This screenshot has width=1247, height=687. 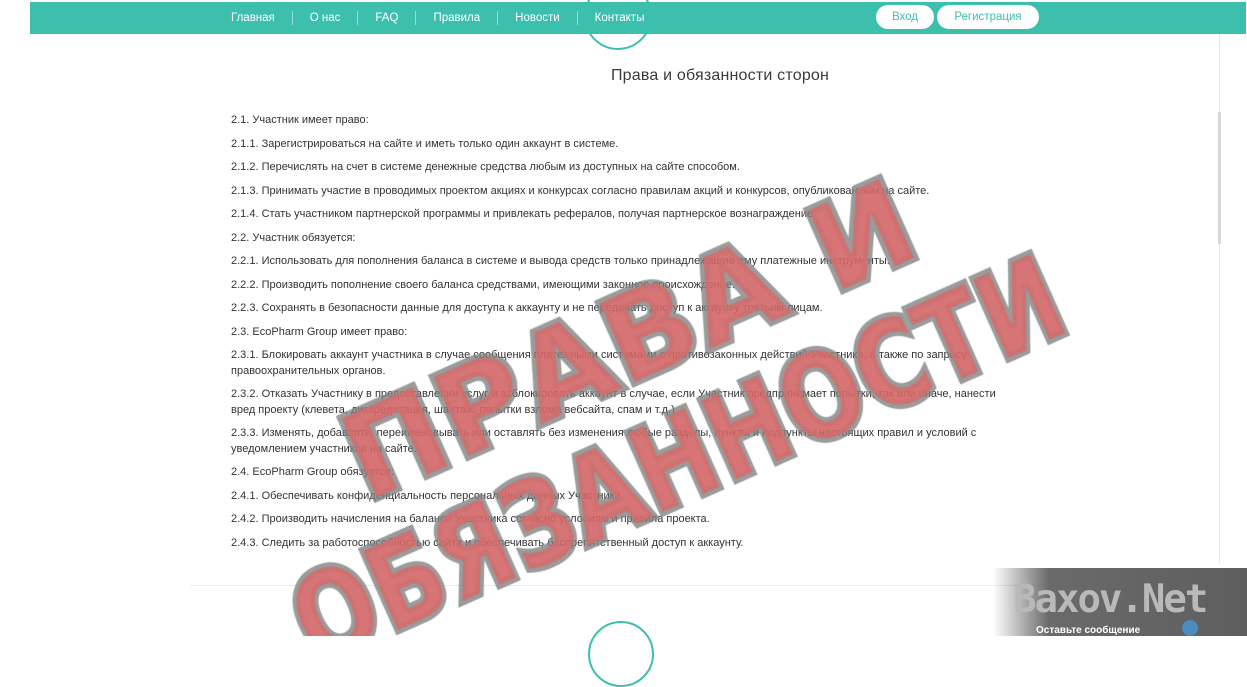 I want to click on nav-faq: FAQ, so click(x=386, y=18).